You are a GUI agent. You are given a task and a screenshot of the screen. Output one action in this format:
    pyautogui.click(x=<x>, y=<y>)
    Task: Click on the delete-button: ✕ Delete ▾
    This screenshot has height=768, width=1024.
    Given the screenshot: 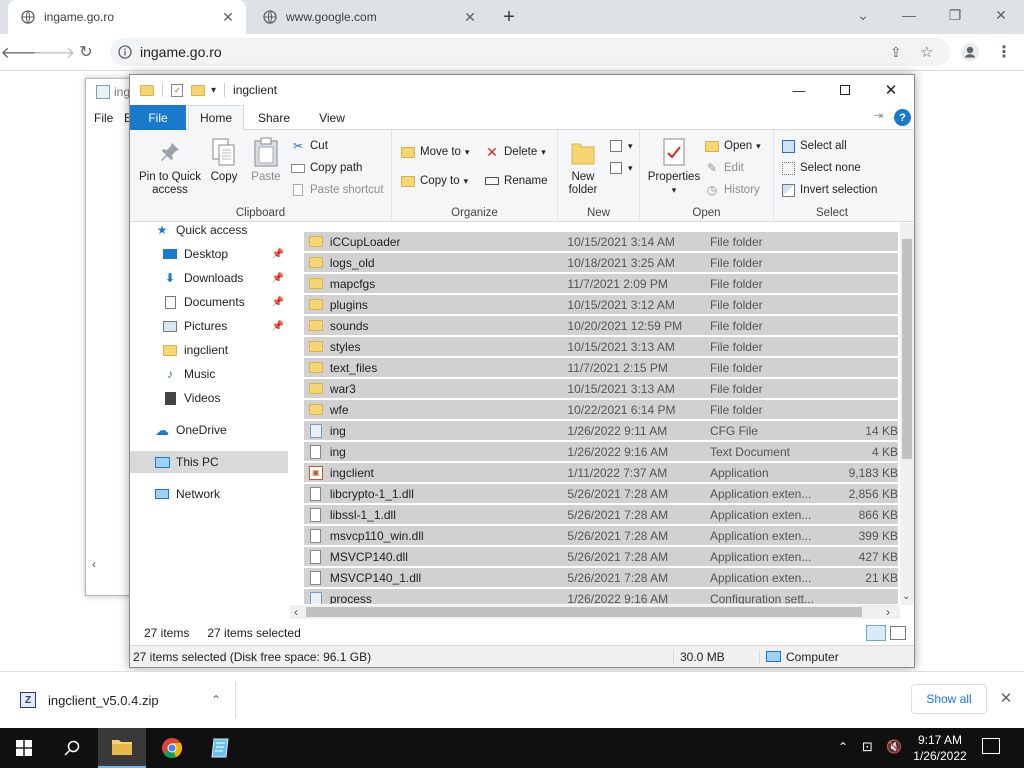 What is the action you would take?
    pyautogui.click(x=515, y=152)
    